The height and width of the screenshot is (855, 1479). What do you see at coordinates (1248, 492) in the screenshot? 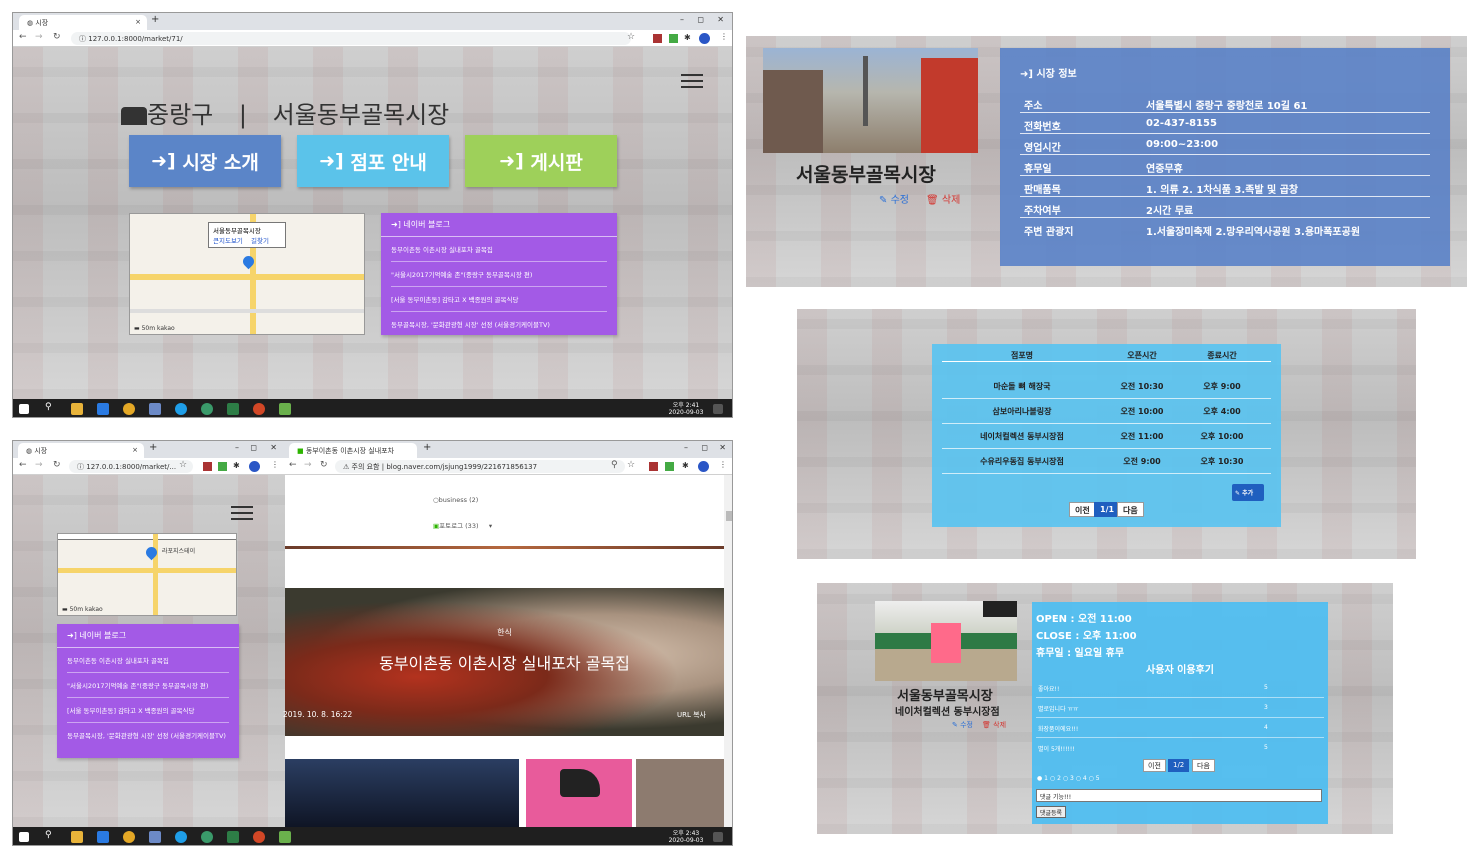
I see `add-store-button: ✎ 추가` at bounding box center [1248, 492].